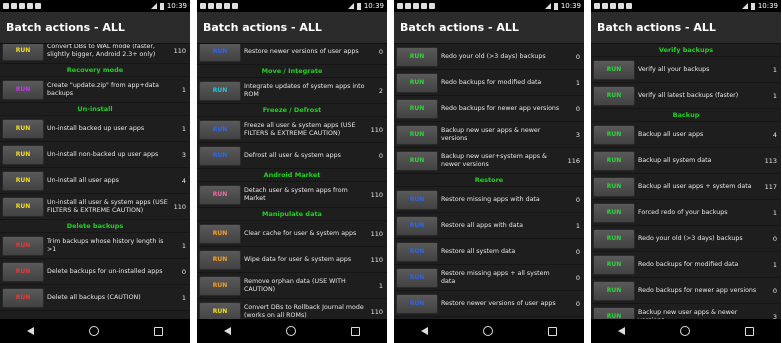 The width and height of the screenshot is (782, 343). What do you see at coordinates (683, 212) in the screenshot?
I see `action-label: Forced redo of your backups` at bounding box center [683, 212].